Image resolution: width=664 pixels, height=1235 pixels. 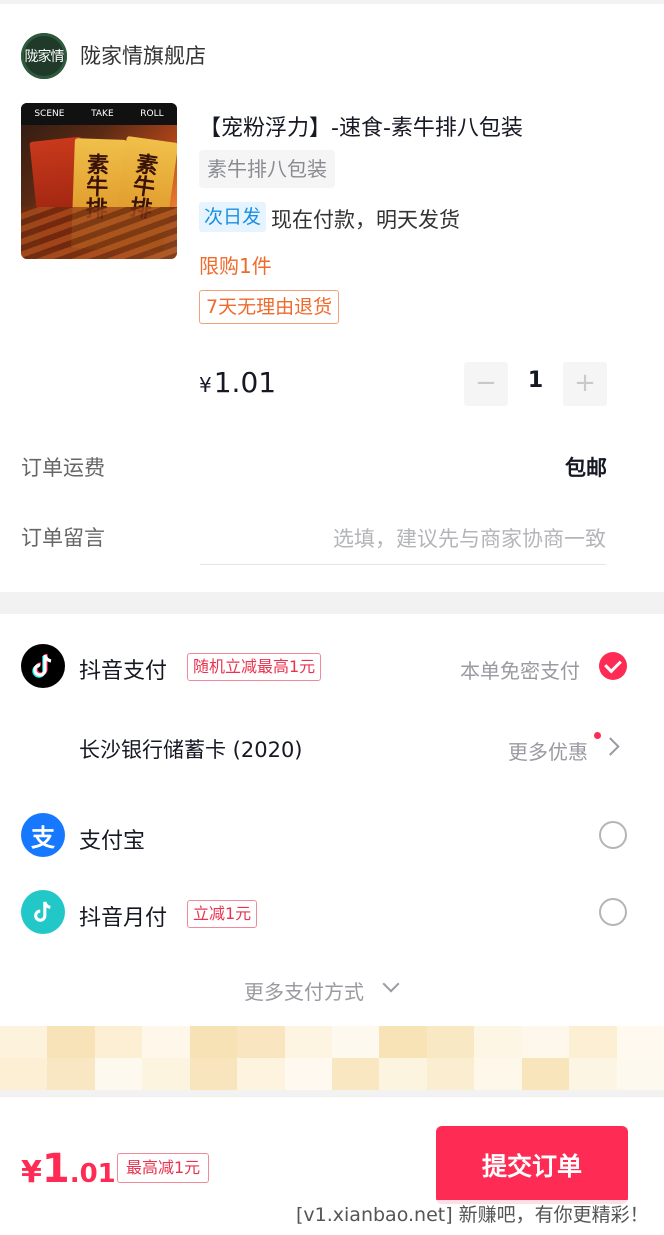 I want to click on douyin-monthly-icon, so click(x=43, y=912).